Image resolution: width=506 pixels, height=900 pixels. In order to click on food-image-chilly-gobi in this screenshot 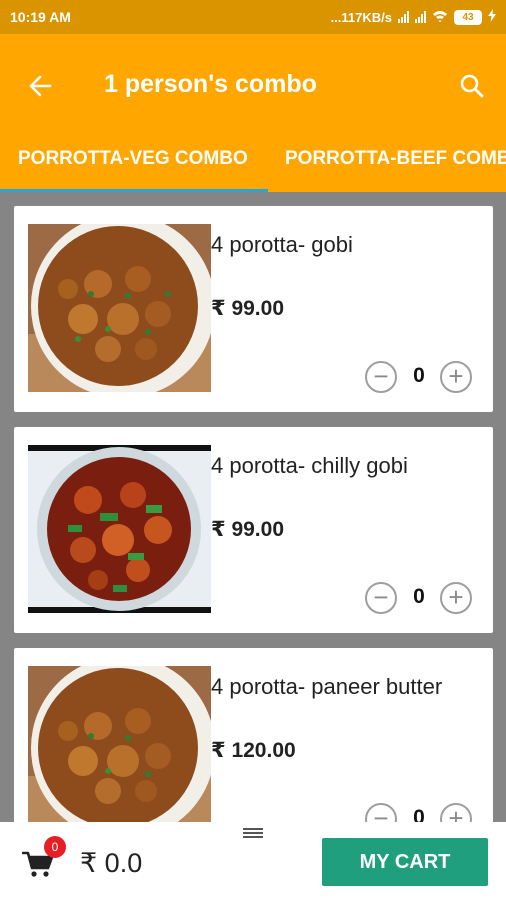, I will do `click(119, 529)`.